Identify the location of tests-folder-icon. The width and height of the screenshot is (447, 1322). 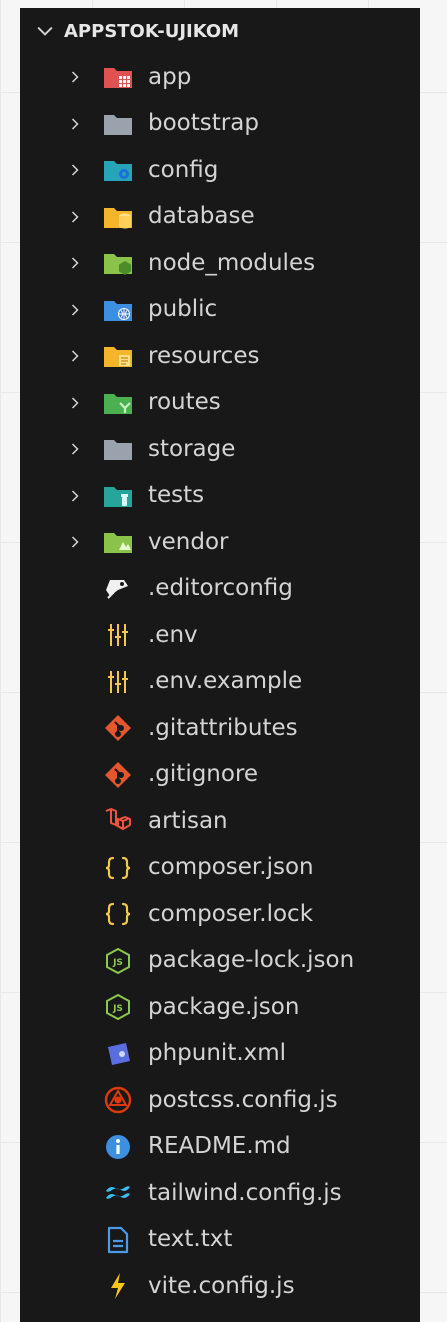
(118, 496).